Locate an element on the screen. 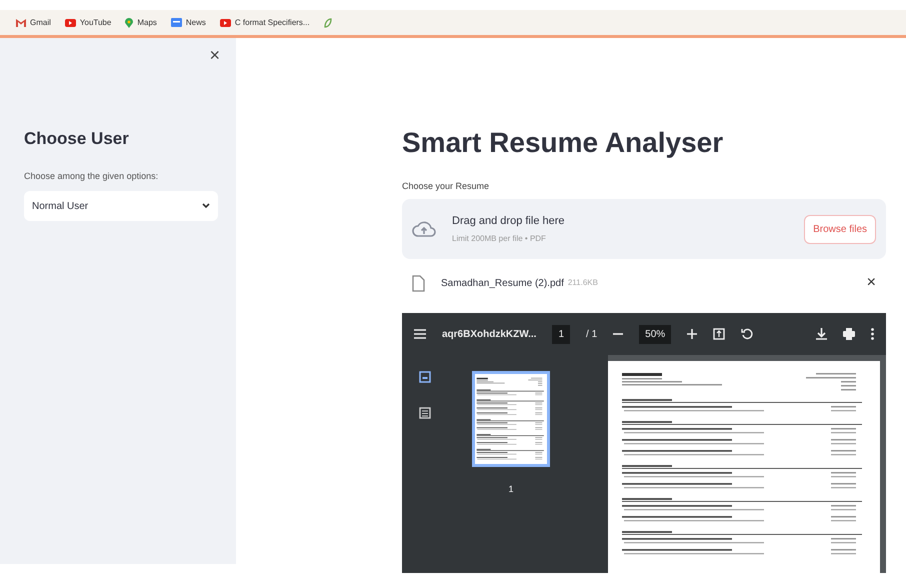  news-icon is located at coordinates (176, 22).